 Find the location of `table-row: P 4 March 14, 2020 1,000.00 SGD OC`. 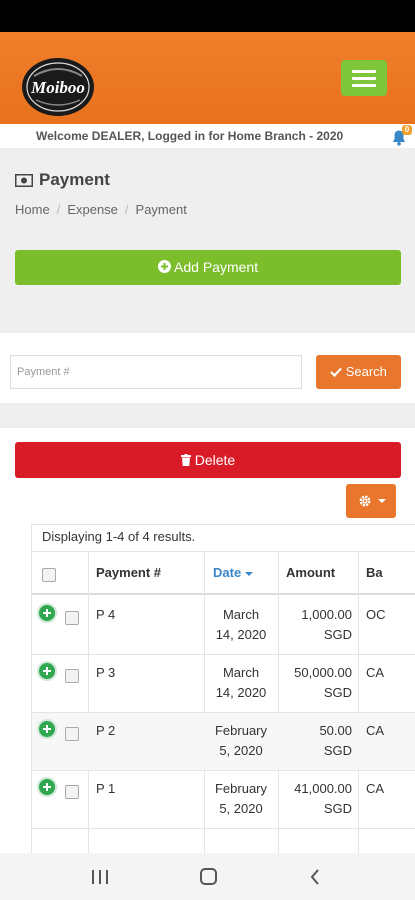

table-row: P 4 March 14, 2020 1,000.00 SGD OC is located at coordinates (223, 626).